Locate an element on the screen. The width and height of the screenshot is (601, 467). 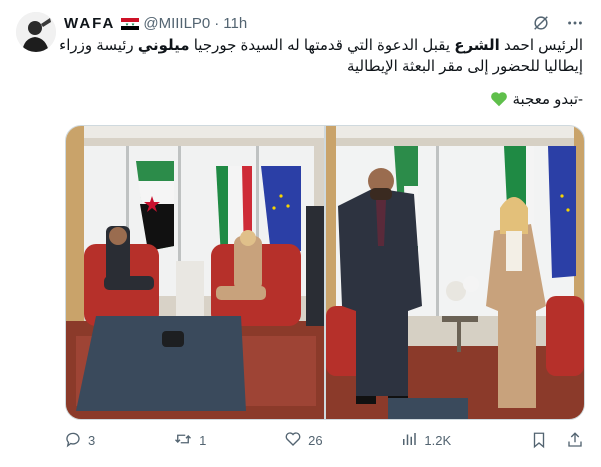
avatar is located at coordinates (36, 32).